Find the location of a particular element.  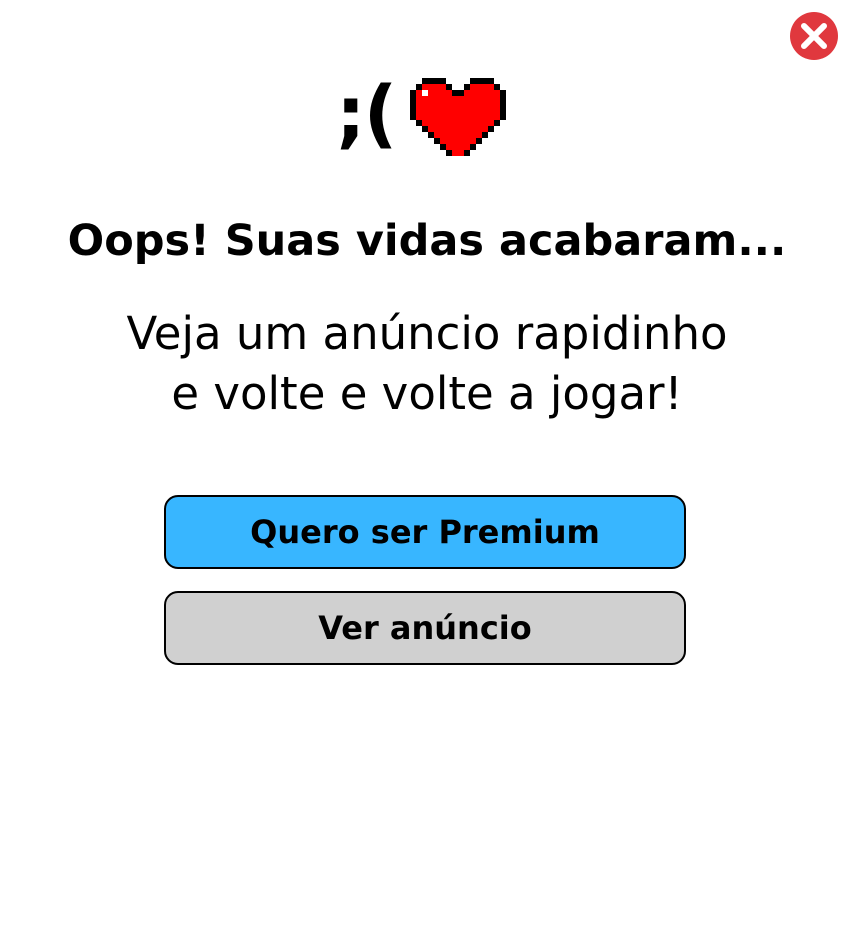

close-icon is located at coordinates (814, 36).